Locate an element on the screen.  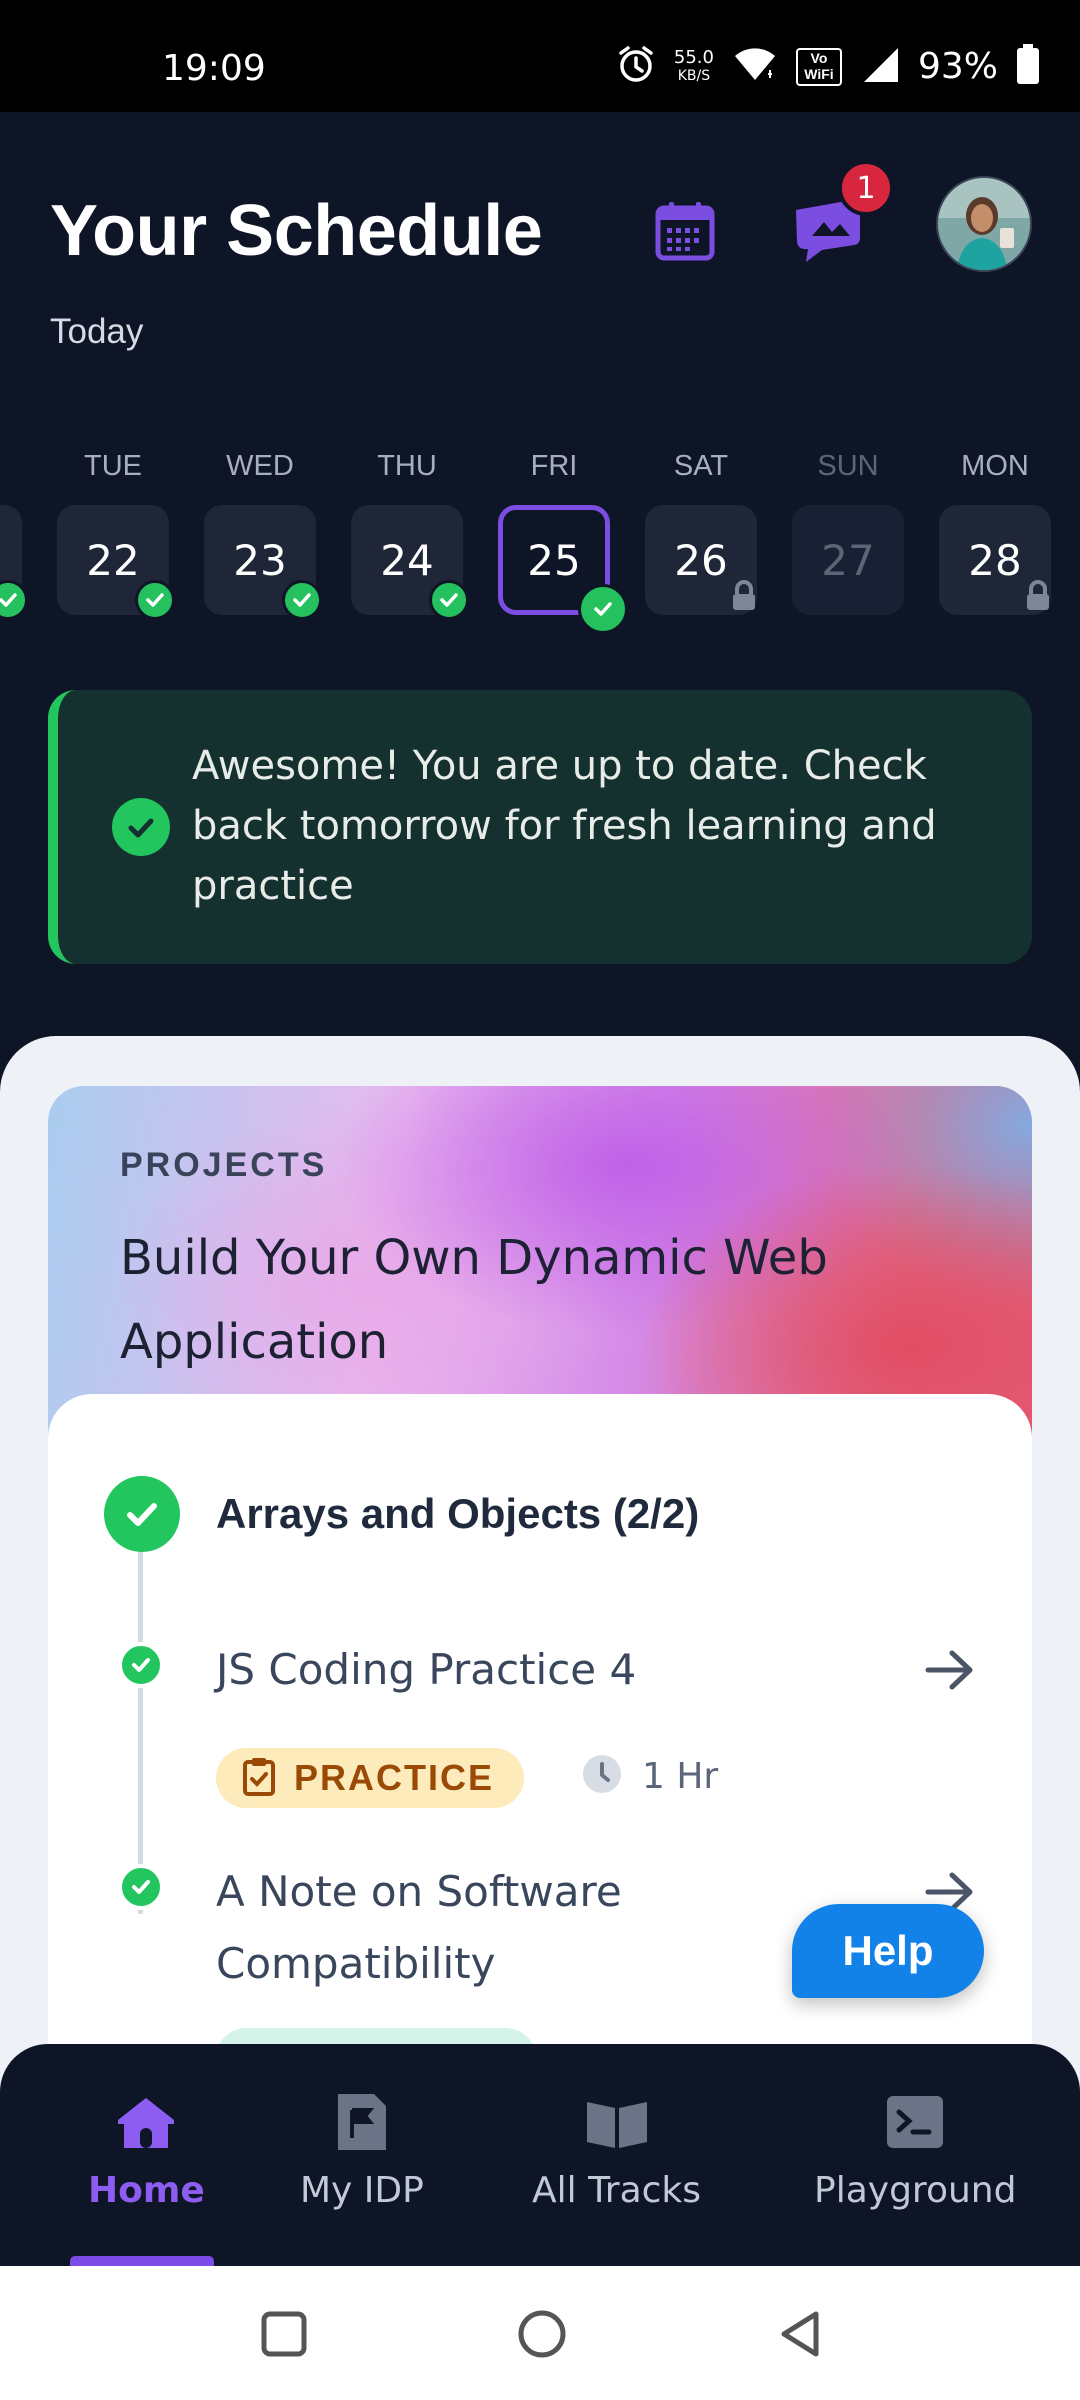
bottom-nav: Home My IDP All Tracks Playground is located at coordinates (540, 2155).